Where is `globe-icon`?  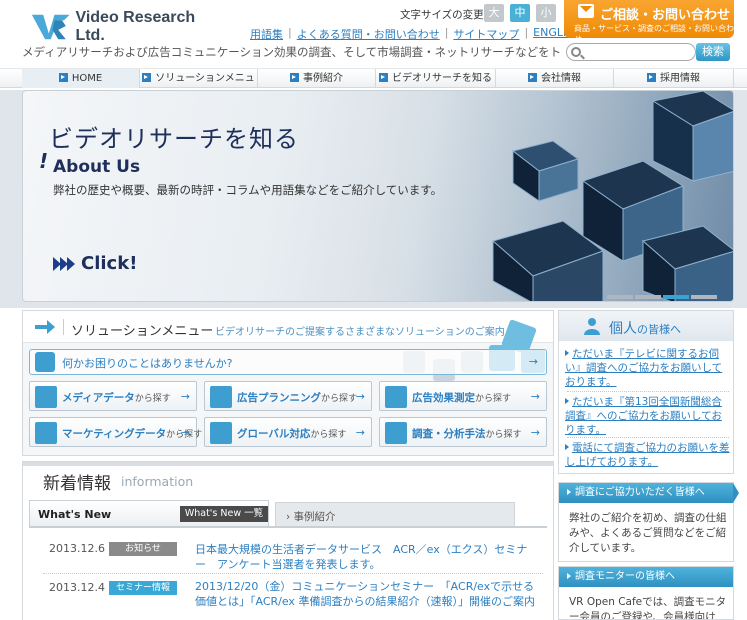
globe-icon is located at coordinates (221, 433).